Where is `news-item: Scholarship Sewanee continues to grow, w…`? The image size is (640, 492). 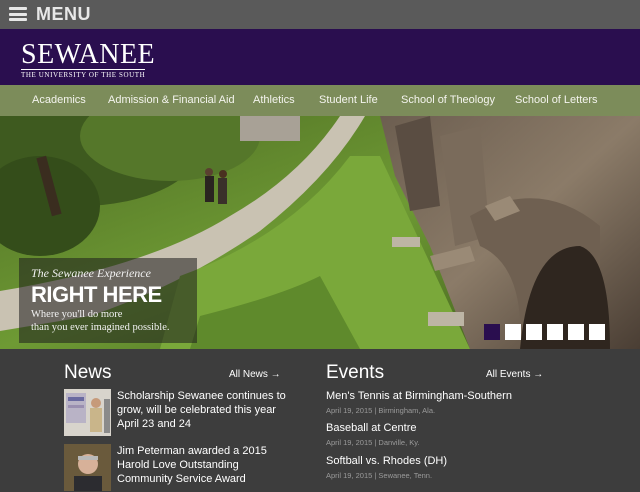 news-item: Scholarship Sewanee continues to grow, w… is located at coordinates (175, 413).